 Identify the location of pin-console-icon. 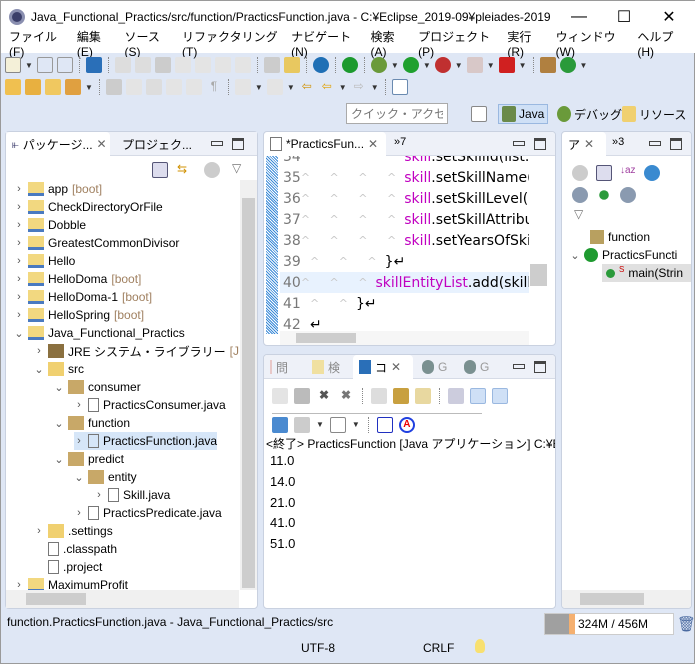
(280, 424).